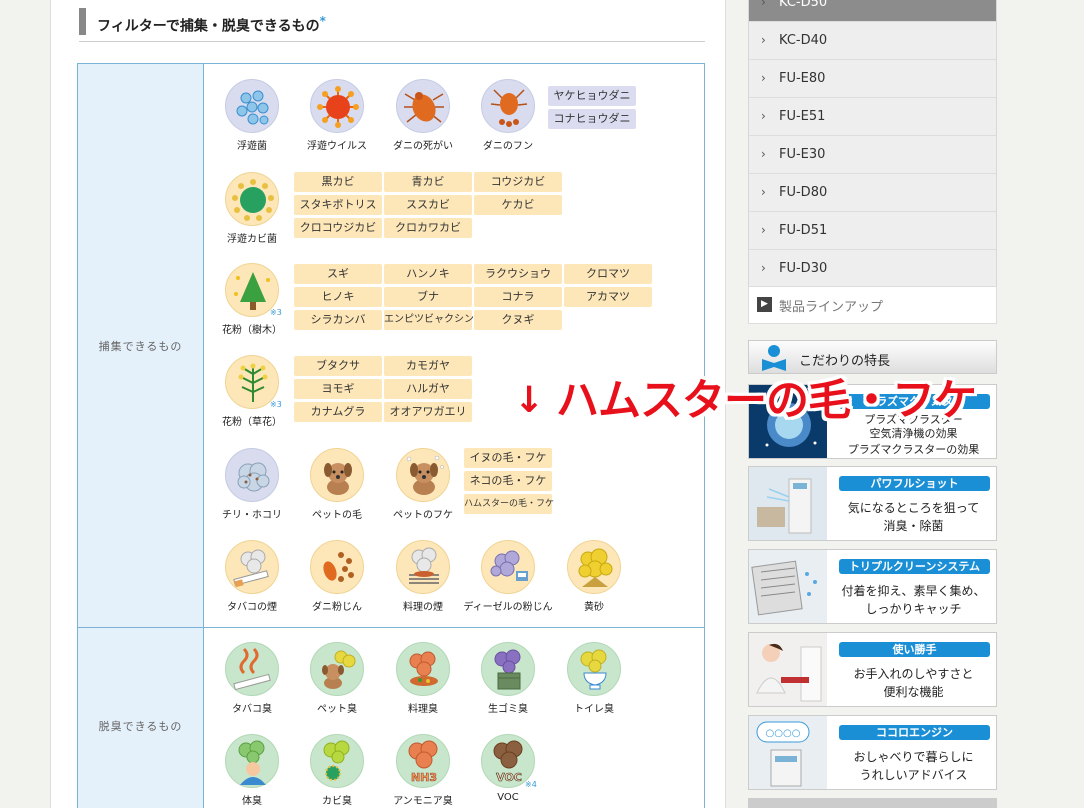 This screenshot has height=808, width=1084. Describe the element at coordinates (338, 297) in the screenshot. I see `tag-hinoki: ヒノキ` at that location.